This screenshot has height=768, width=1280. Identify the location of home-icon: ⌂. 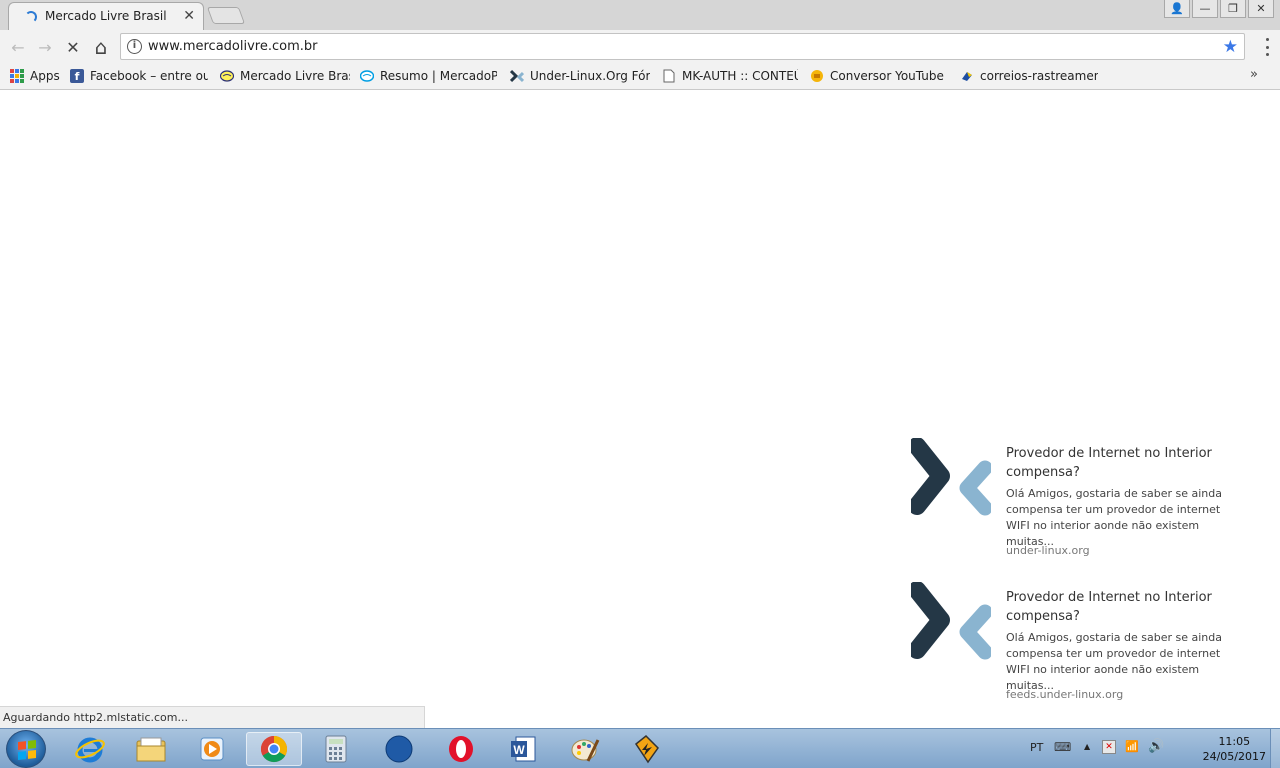
(101, 47).